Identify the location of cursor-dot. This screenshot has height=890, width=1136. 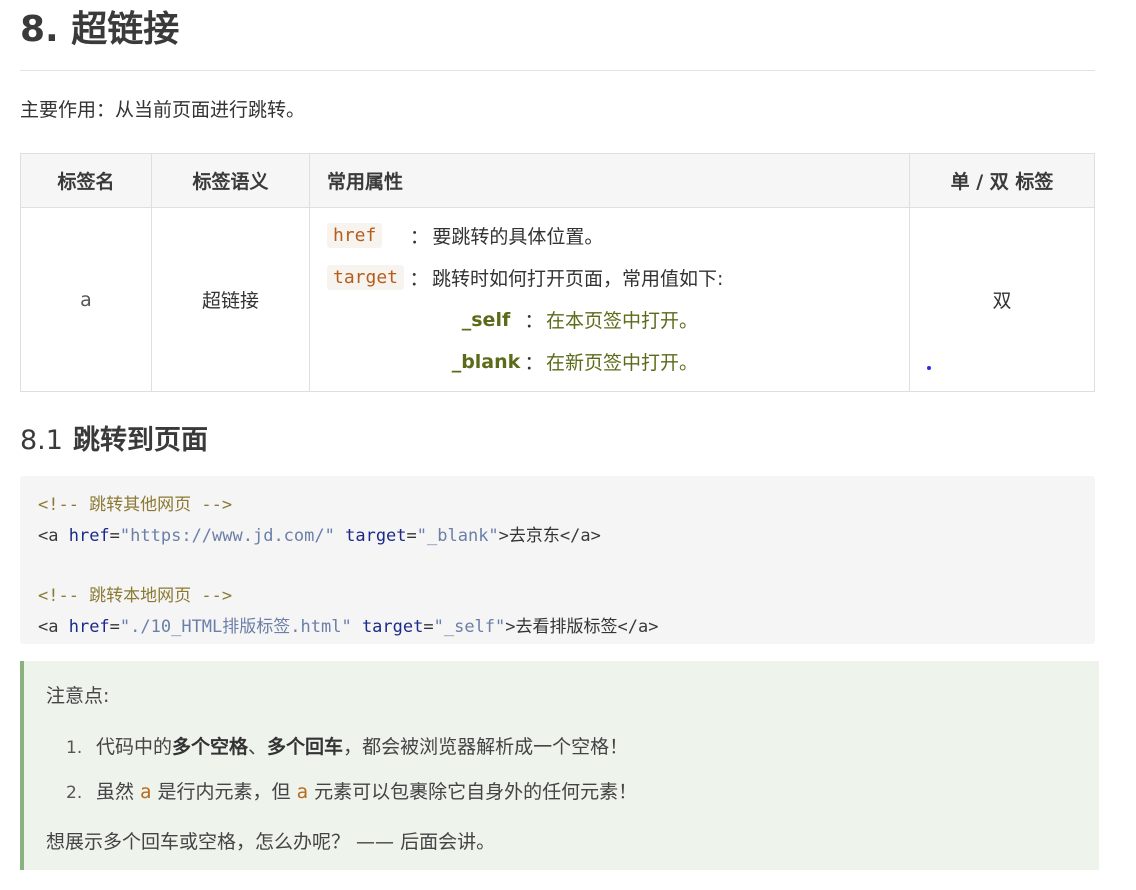
(929, 368).